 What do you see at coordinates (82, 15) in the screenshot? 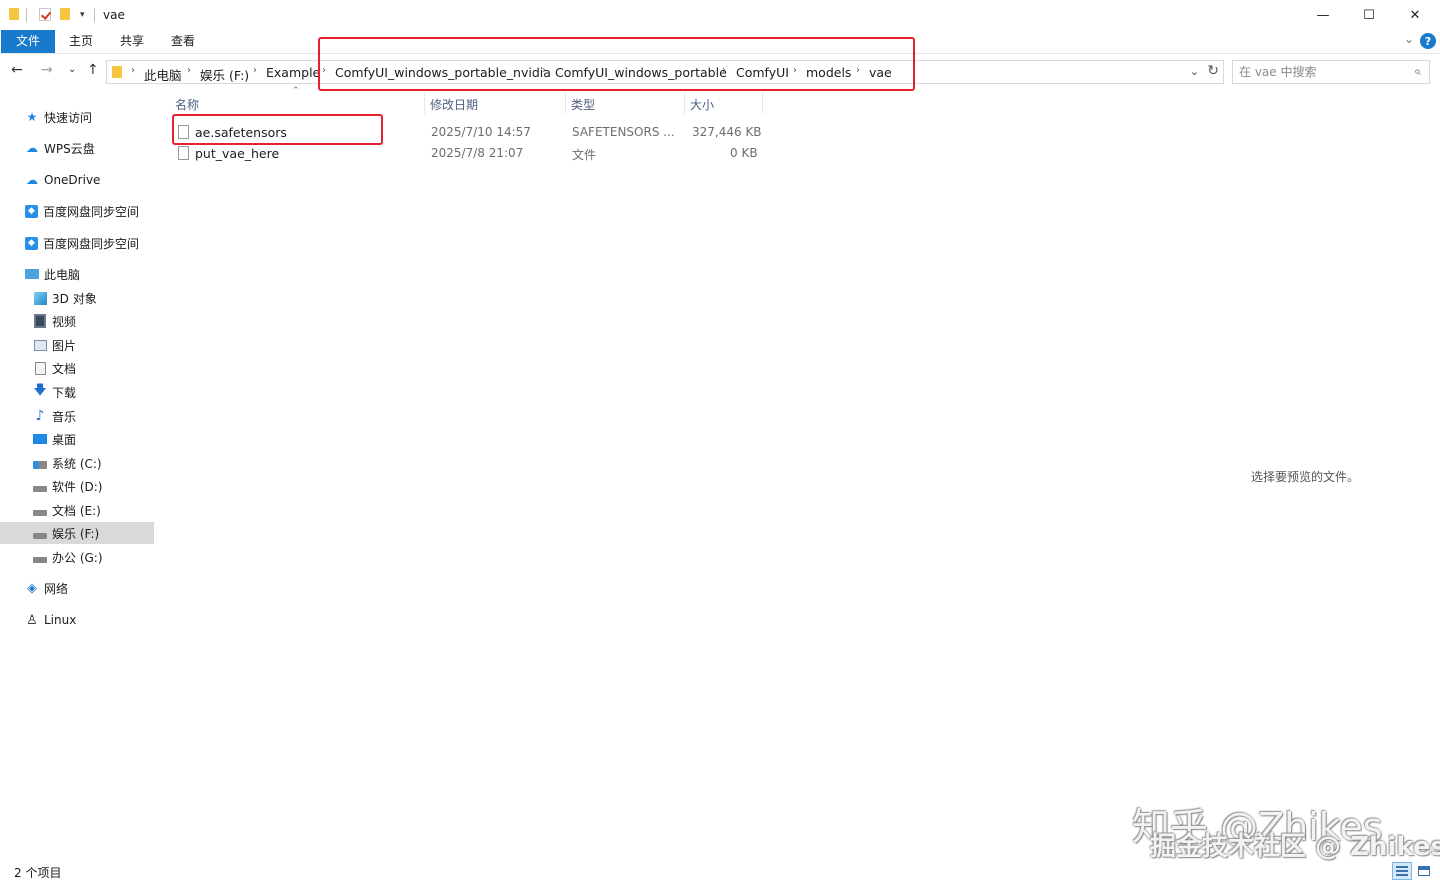
I see `quick-access-dropdown-icon: ▾` at bounding box center [82, 15].